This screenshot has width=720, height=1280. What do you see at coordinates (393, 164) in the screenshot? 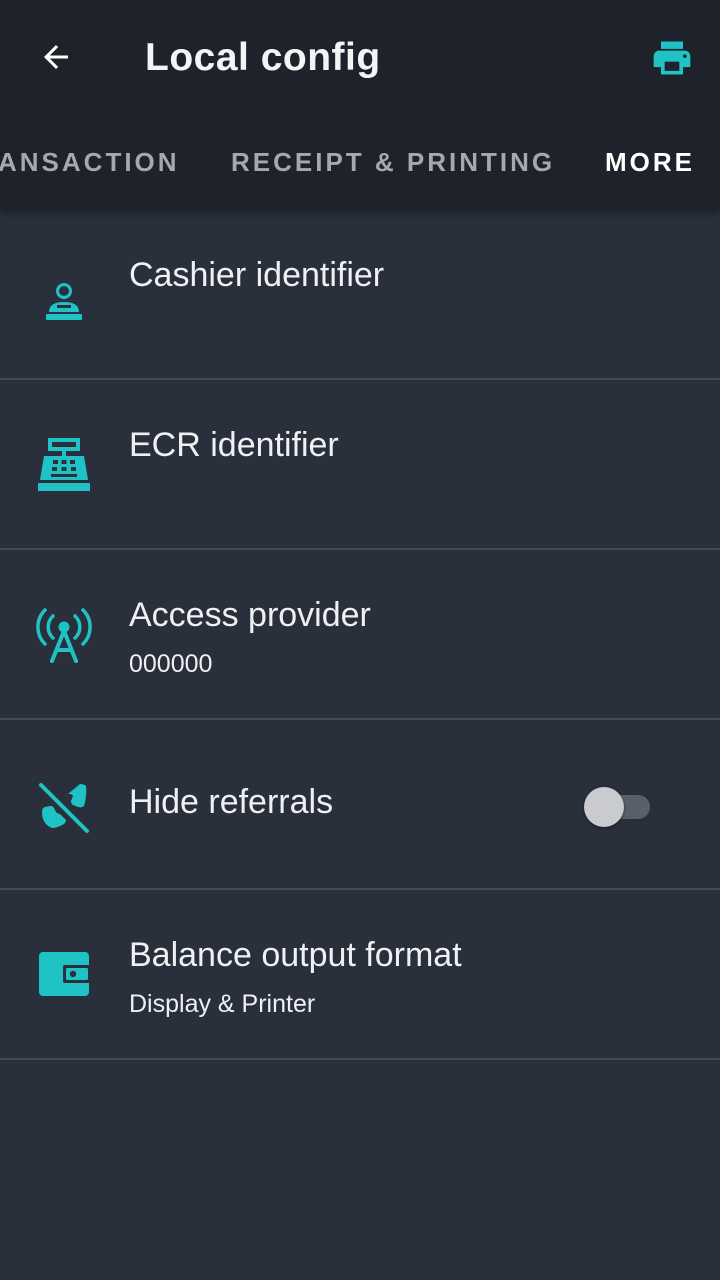
I see `tab-receipt-printing: RECEIPT & PRINTING` at bounding box center [393, 164].